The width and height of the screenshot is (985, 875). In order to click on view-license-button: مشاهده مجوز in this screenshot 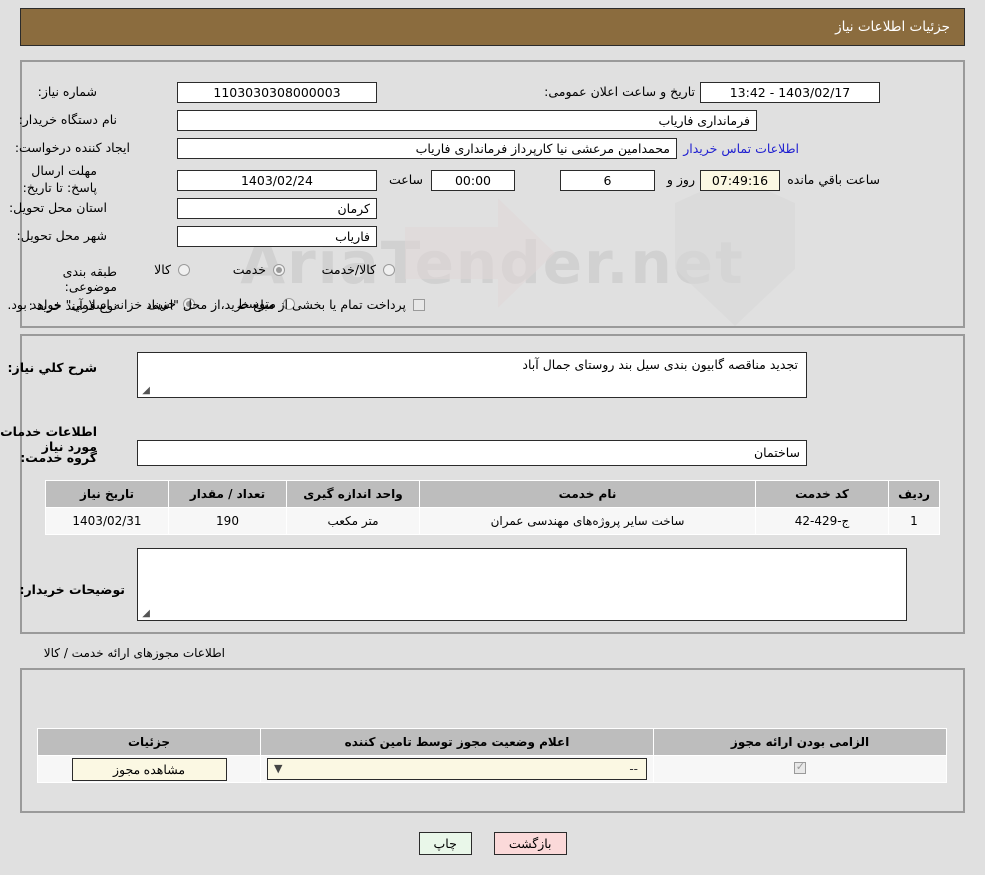, I will do `click(149, 769)`.